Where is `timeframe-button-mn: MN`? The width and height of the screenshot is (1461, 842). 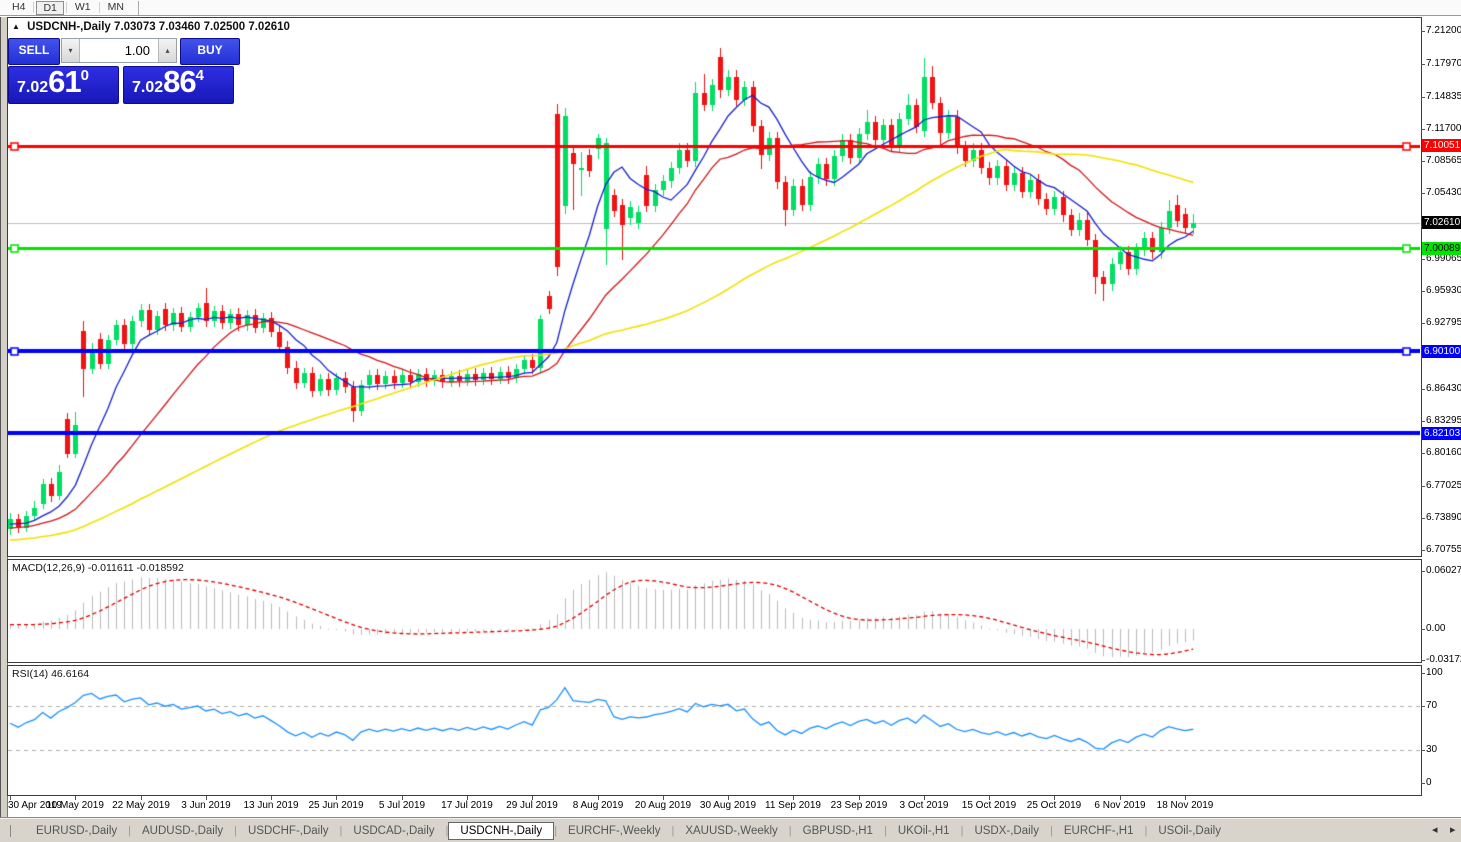 timeframe-button-mn: MN is located at coordinates (116, 7).